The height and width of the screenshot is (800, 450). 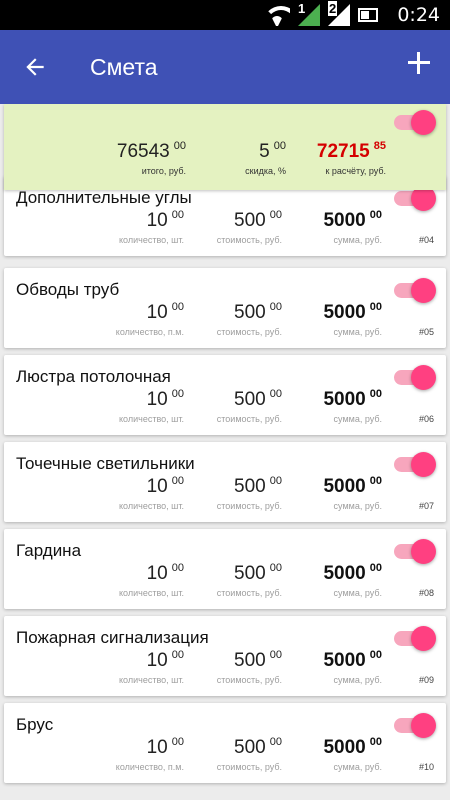 I want to click on item-number: #07, so click(x=426, y=506).